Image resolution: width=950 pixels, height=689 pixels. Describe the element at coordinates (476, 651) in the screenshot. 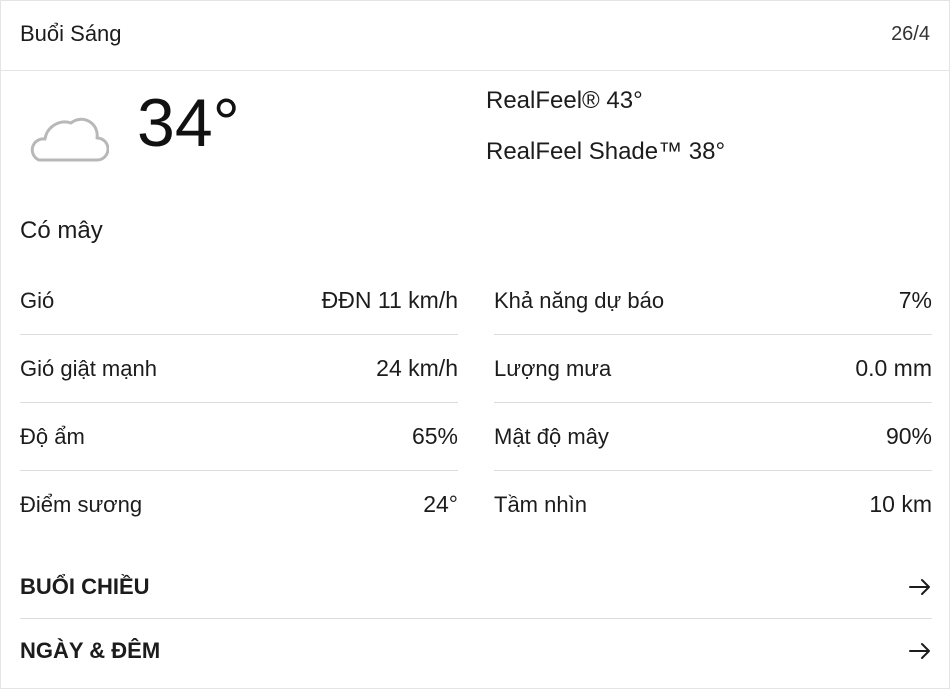

I see `day-night-link: NGÀY & ĐÊM` at that location.